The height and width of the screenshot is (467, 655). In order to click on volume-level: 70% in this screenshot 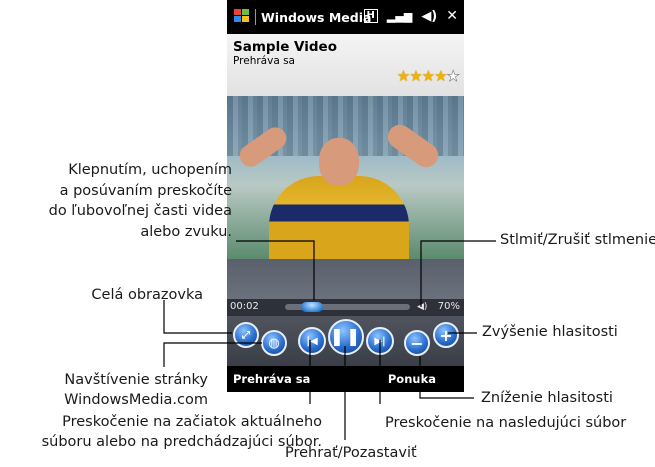, I will do `click(448, 306)`.